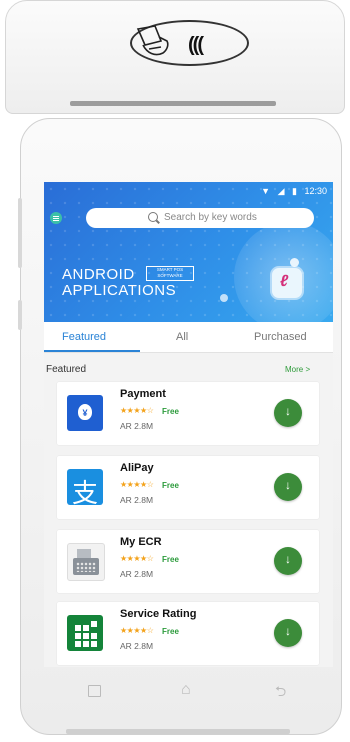 This screenshot has height=742, width=350. Describe the element at coordinates (137, 468) in the screenshot. I see `app-name: AliPay` at that location.